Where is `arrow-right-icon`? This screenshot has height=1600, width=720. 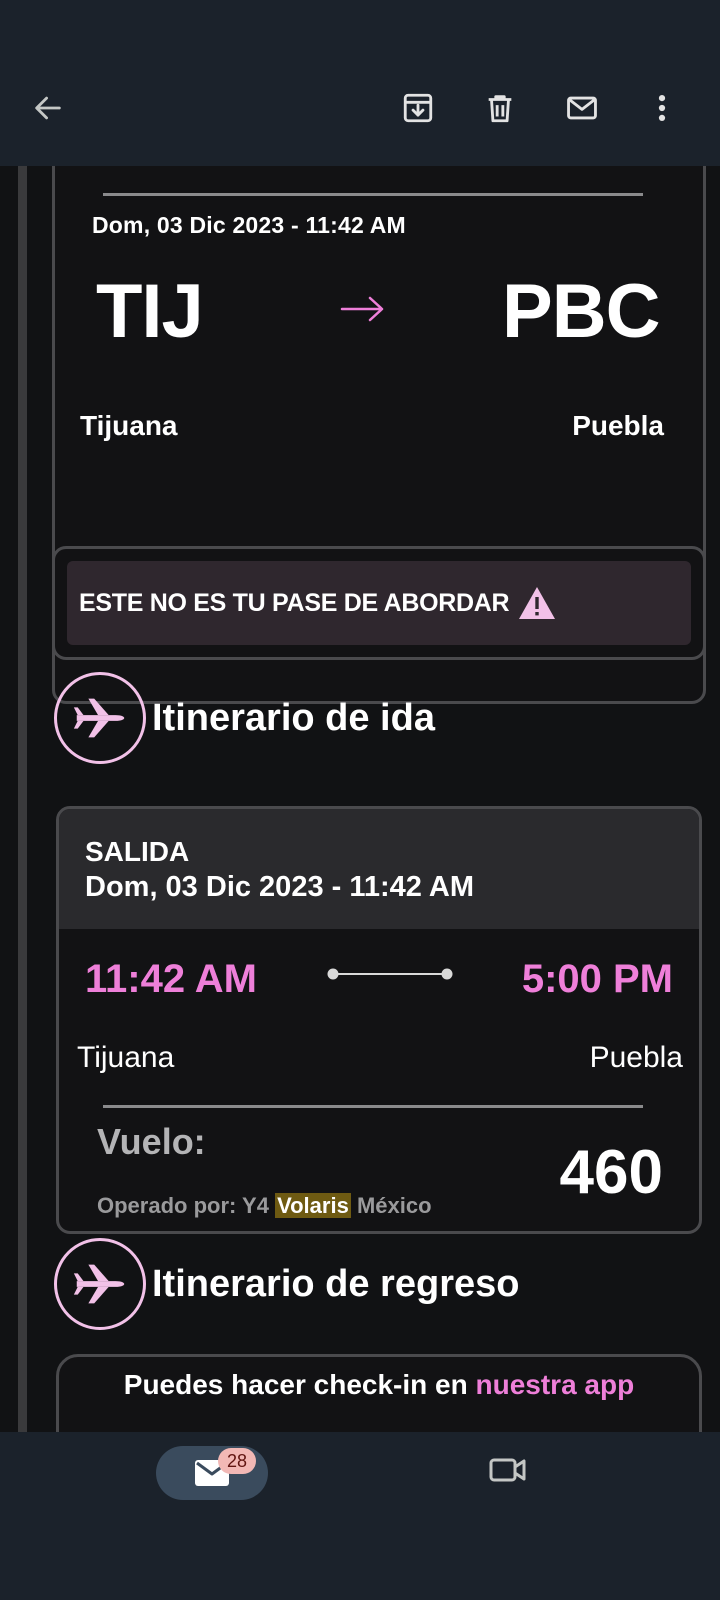
arrow-right-icon is located at coordinates (362, 309).